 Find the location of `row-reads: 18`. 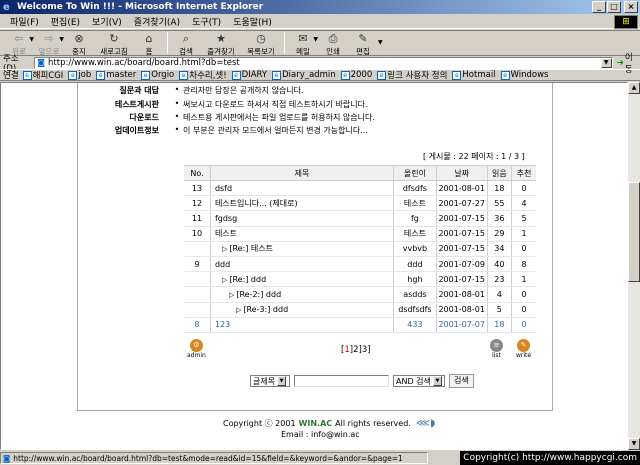

row-reads: 18 is located at coordinates (499, 325).